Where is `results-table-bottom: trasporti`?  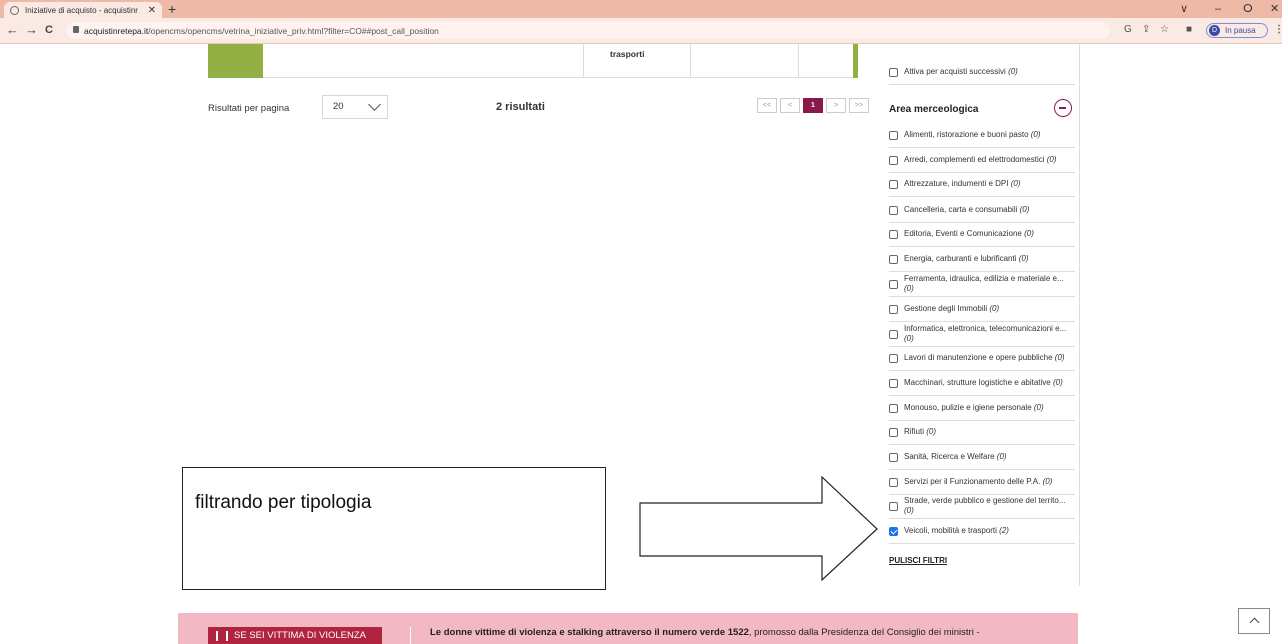
results-table-bottom: trasporti is located at coordinates (533, 61).